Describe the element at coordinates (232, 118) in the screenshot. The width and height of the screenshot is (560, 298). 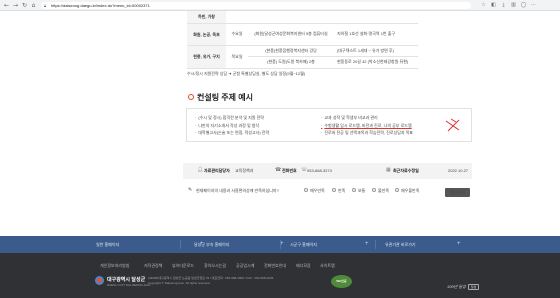
I see `list-item: (수시 및 정시) 합격전 분석 및 지원 전략` at that location.